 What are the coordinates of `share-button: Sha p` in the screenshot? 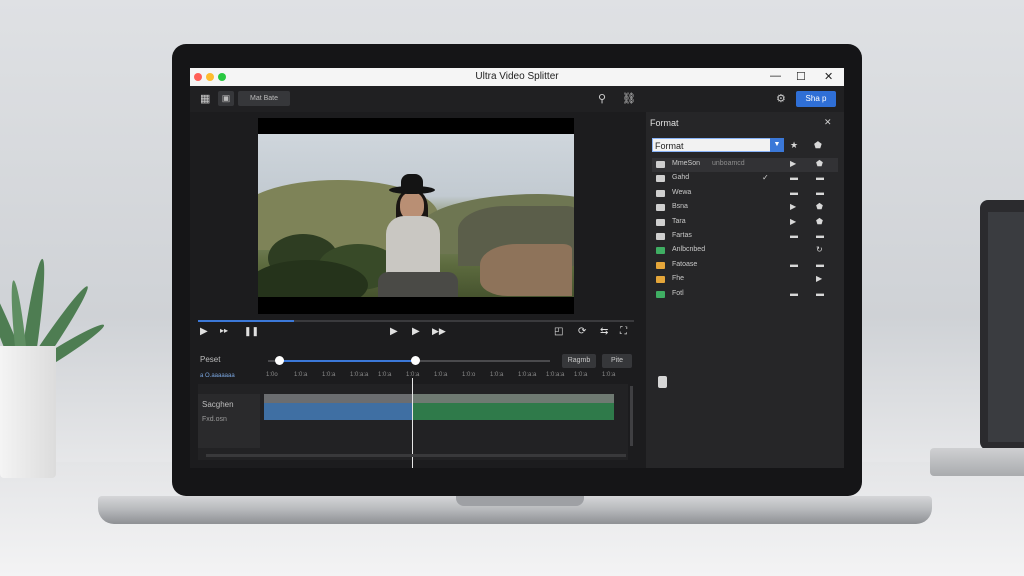 It's located at (816, 99).